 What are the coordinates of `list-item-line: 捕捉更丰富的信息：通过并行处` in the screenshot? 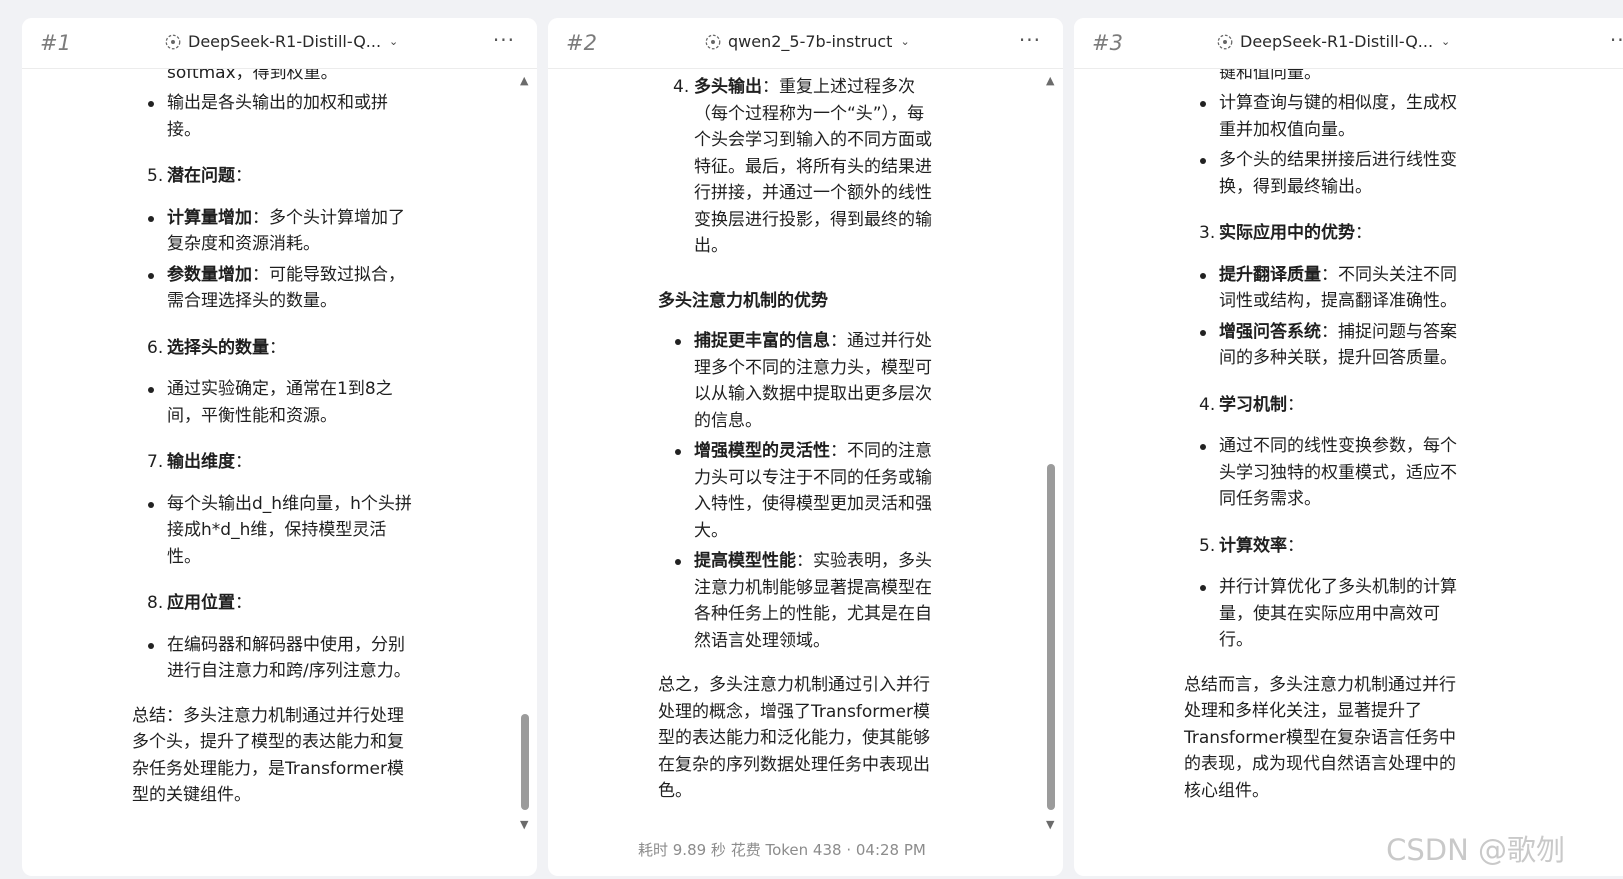 It's located at (813, 341).